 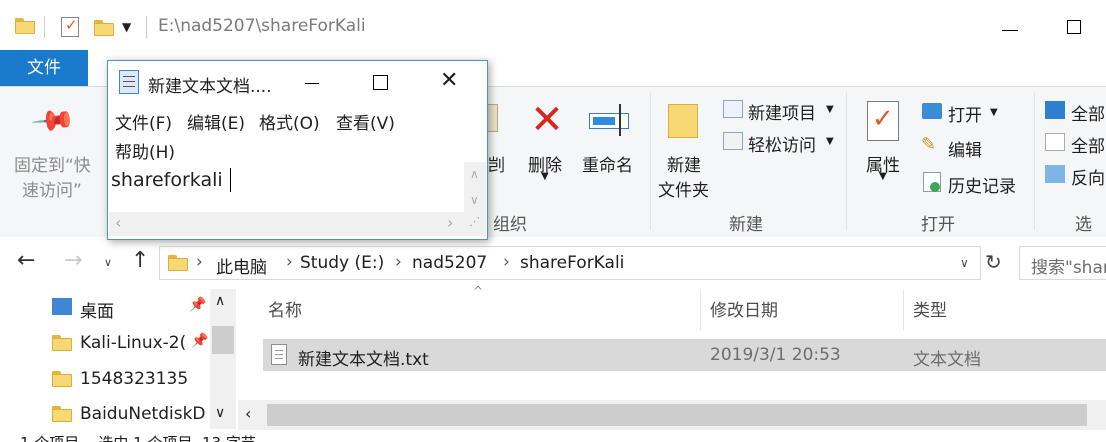 I want to click on notepad-text-area: shareforkali, so click(x=286, y=187).